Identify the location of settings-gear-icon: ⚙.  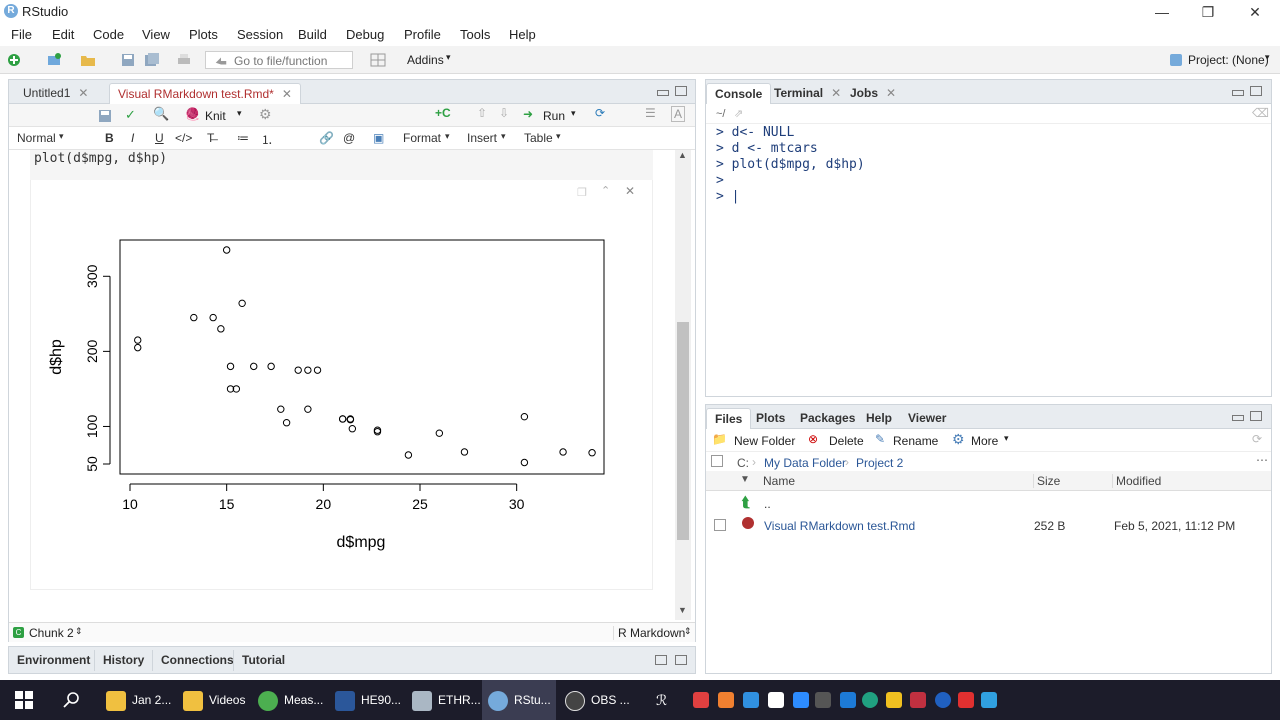
(265, 114).